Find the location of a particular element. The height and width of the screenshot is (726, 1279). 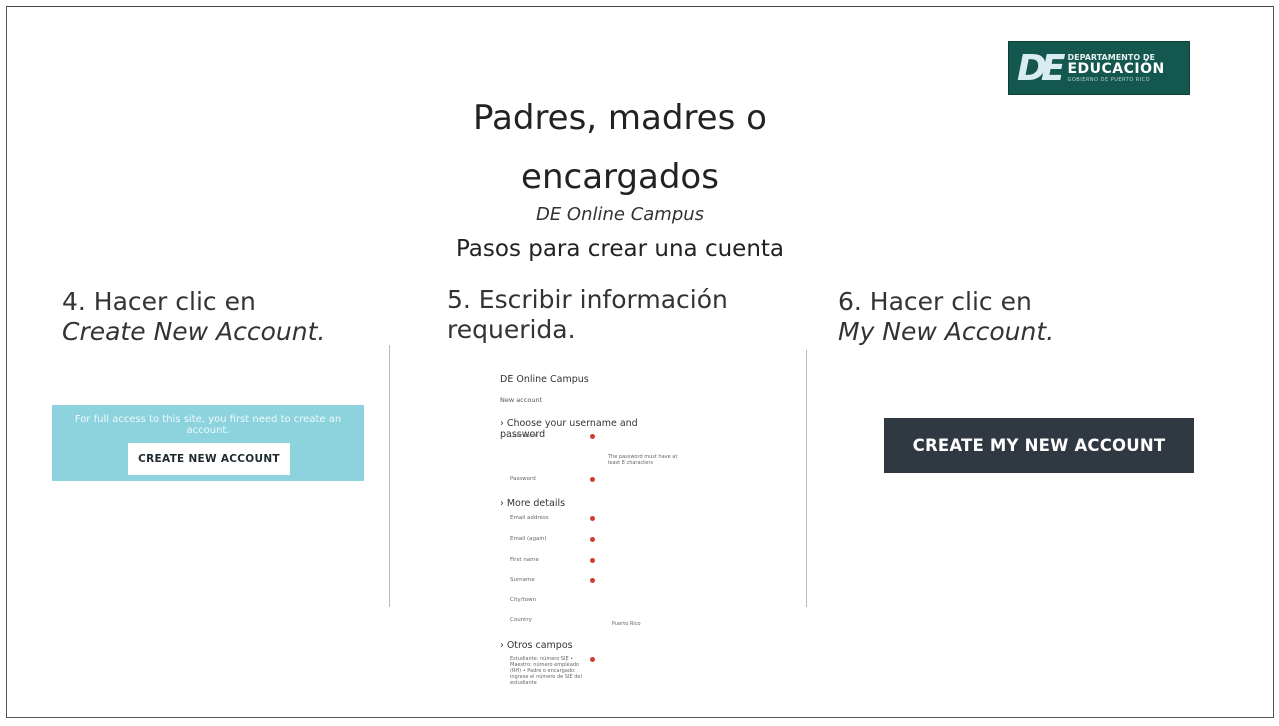

logo-line2: EDUCACIÓN is located at coordinates (1116, 68).